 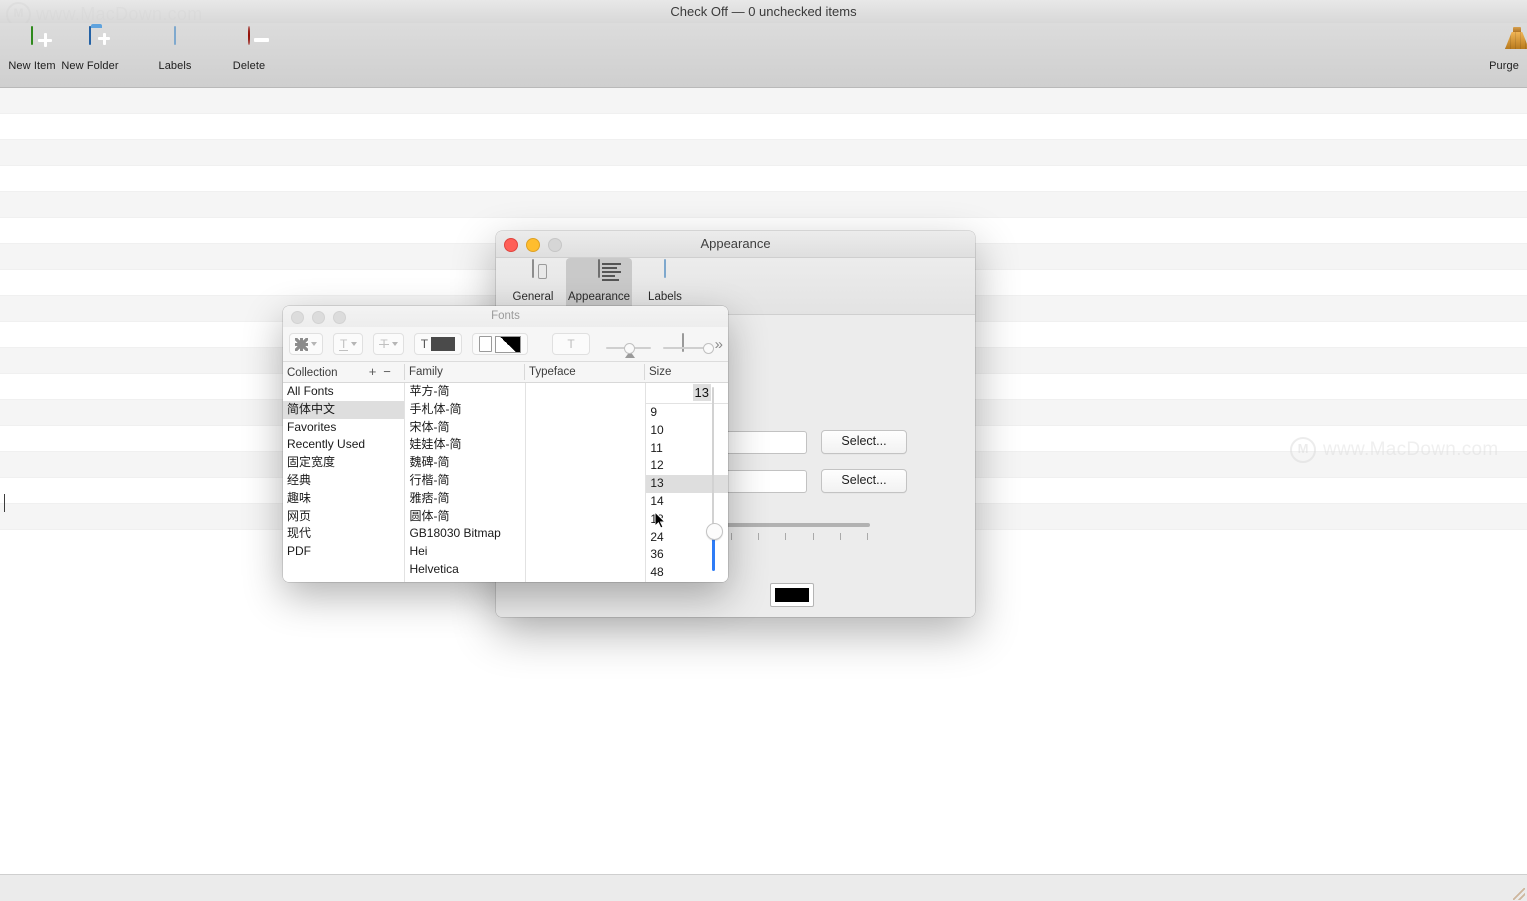 What do you see at coordinates (464, 552) in the screenshot?
I see `list-item: Hei` at bounding box center [464, 552].